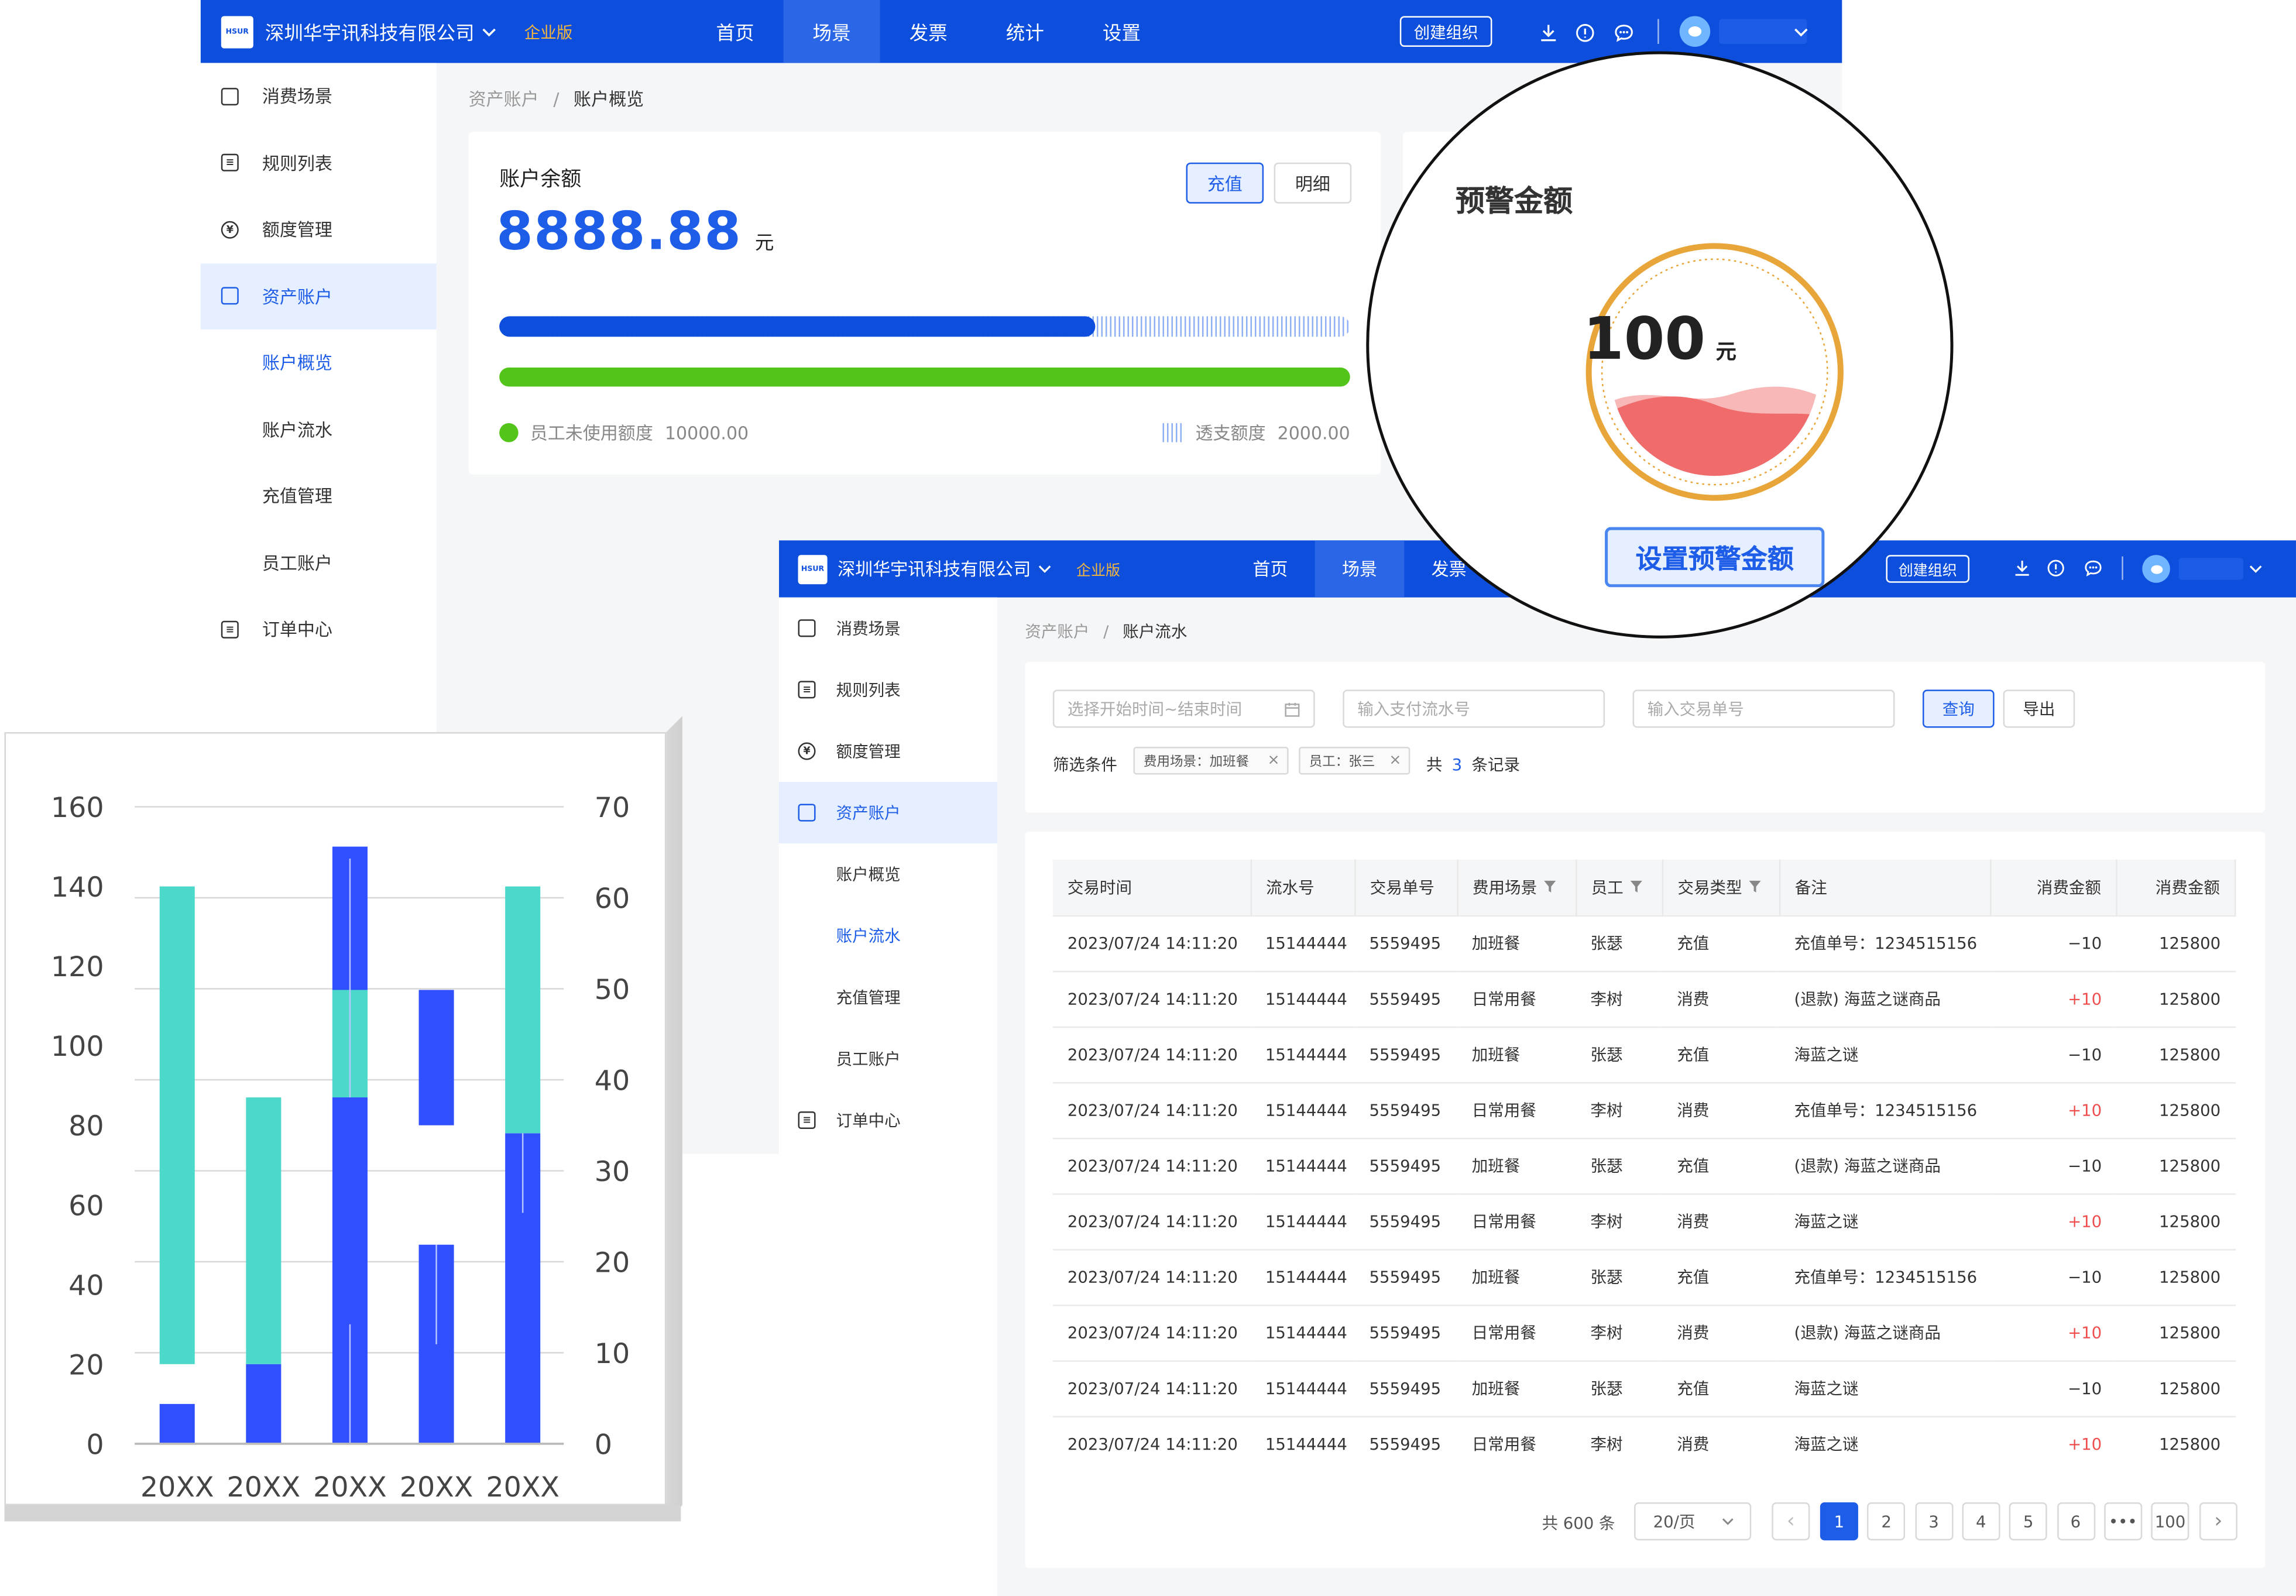 The image size is (2296, 1596). I want to click on page-number-button: 3, so click(1933, 1521).